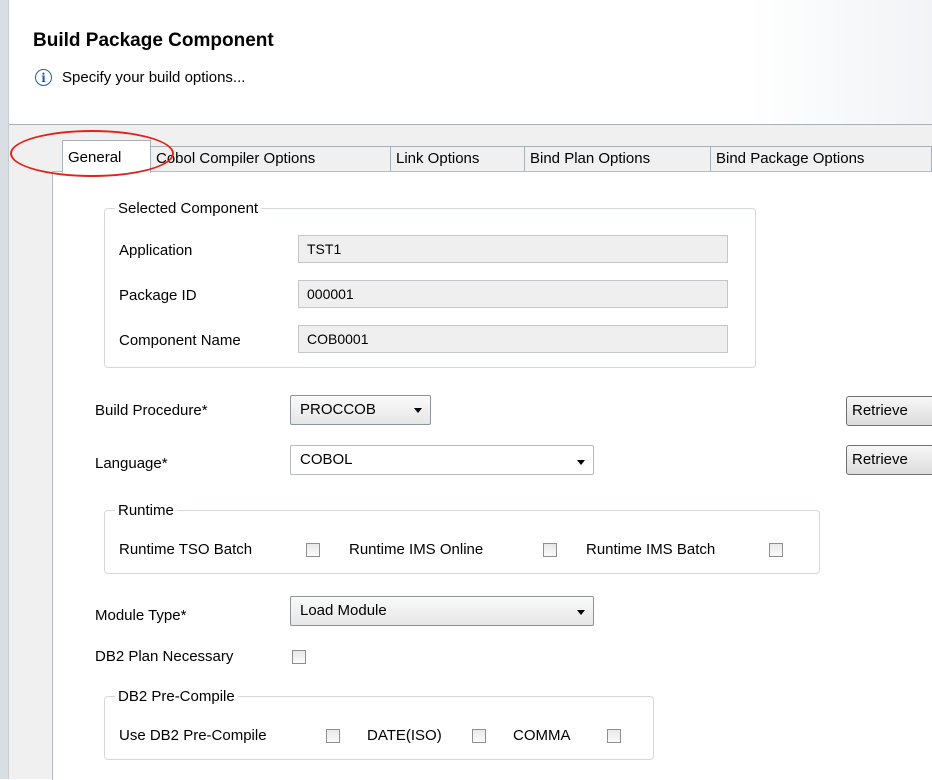  What do you see at coordinates (479, 736) in the screenshot?
I see `date-iso-checkbox` at bounding box center [479, 736].